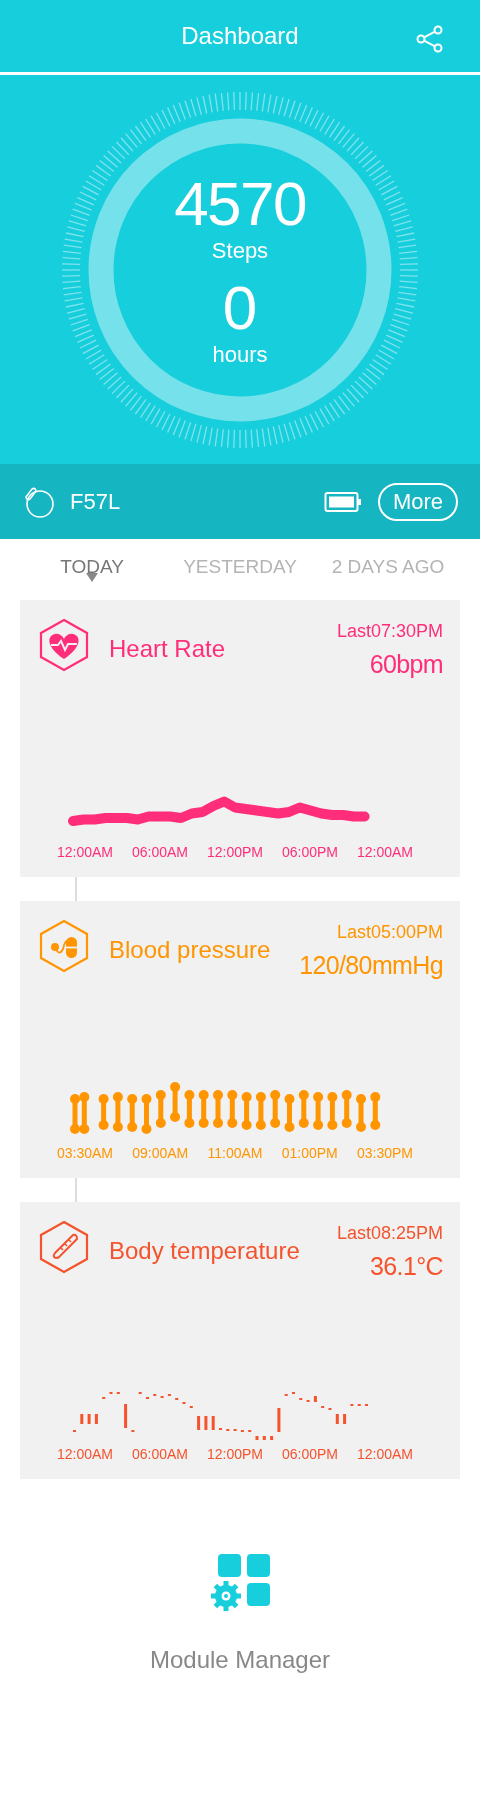  I want to click on metric-card: Body temperature Last08:25PM 36.1°C 12:00AM 06:00AM 12:00PM 06:00PM 12:00AM, so click(240, 1340).